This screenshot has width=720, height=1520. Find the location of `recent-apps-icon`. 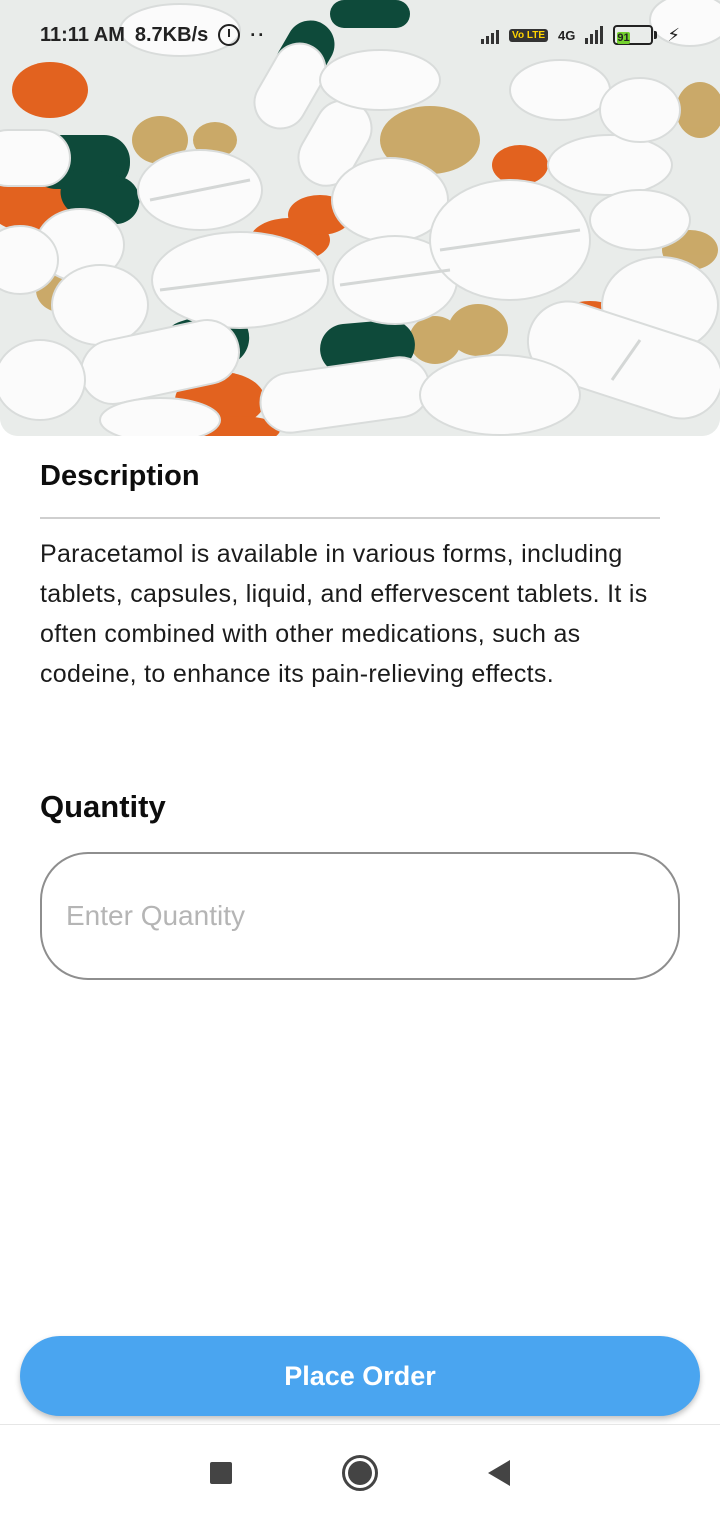

recent-apps-icon is located at coordinates (221, 1472).